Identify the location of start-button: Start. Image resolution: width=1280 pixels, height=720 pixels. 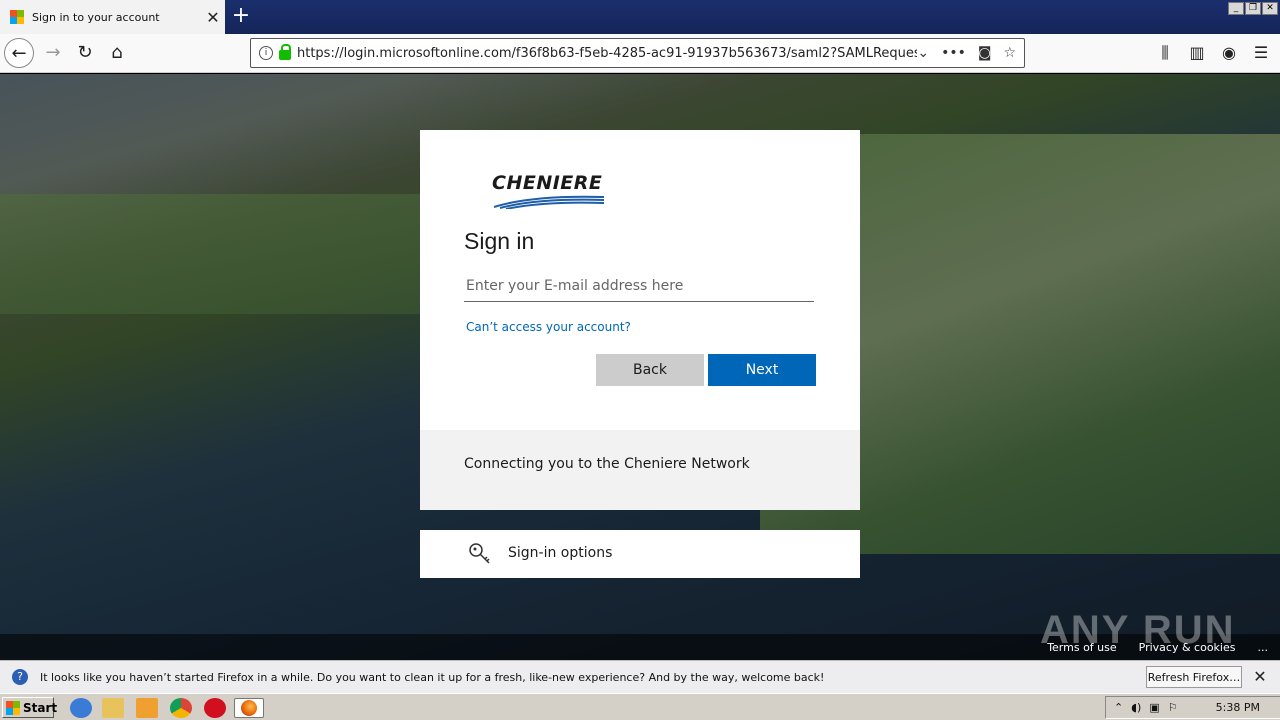
(30, 707).